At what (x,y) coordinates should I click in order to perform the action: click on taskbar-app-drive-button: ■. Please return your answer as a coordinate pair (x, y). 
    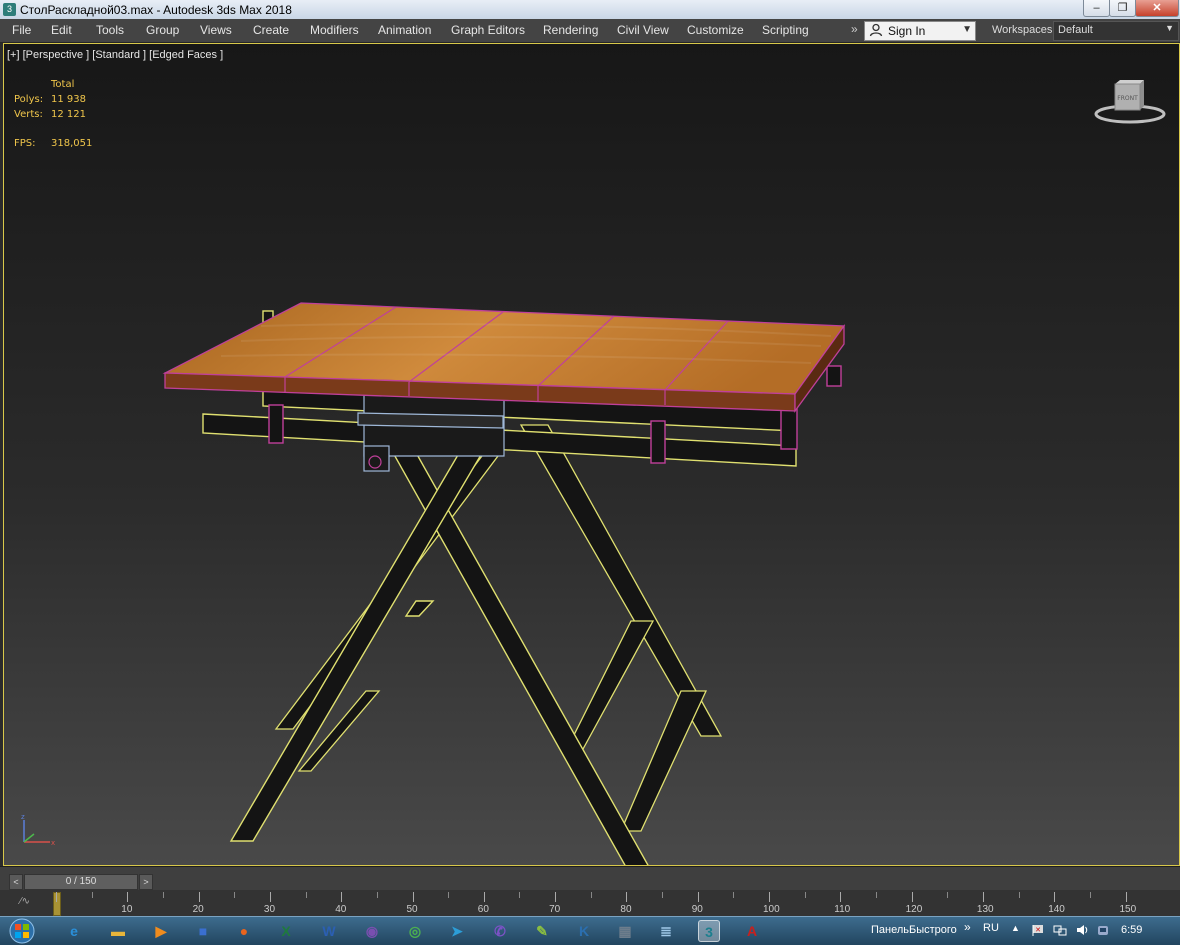
    Looking at the image, I should click on (203, 931).